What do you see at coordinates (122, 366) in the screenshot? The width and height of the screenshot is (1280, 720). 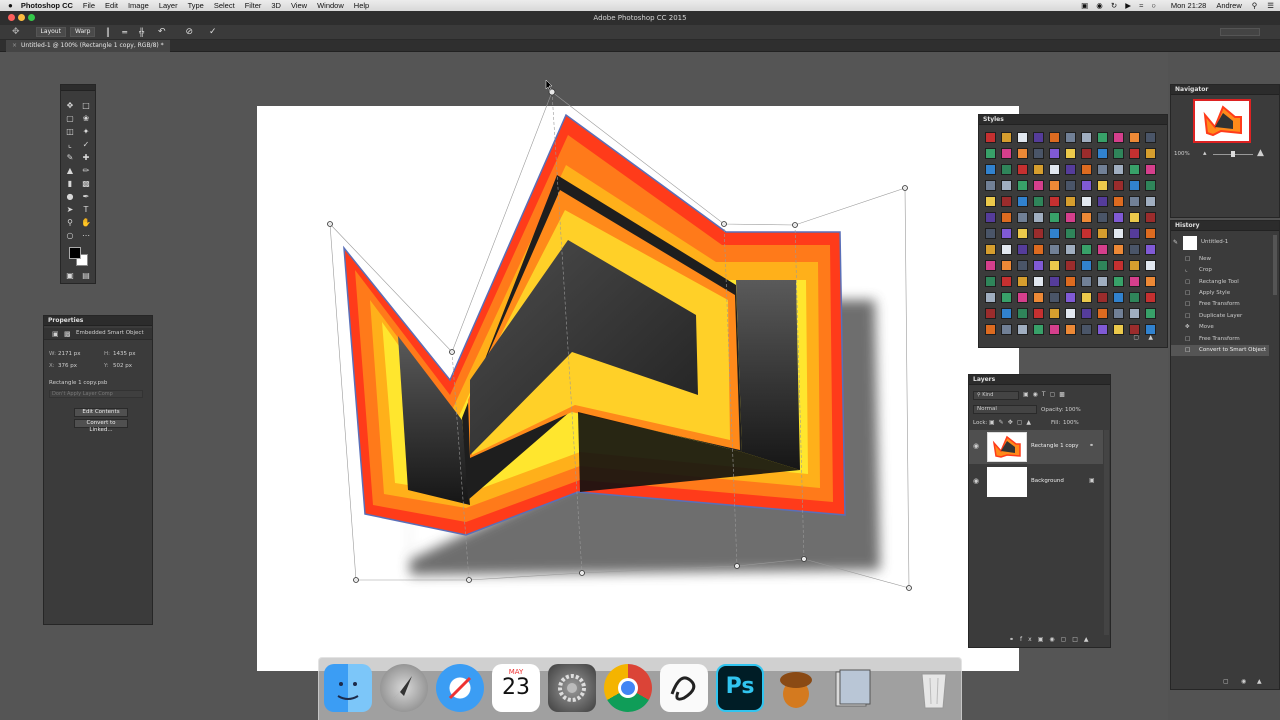 I see `y-value: 502 px` at bounding box center [122, 366].